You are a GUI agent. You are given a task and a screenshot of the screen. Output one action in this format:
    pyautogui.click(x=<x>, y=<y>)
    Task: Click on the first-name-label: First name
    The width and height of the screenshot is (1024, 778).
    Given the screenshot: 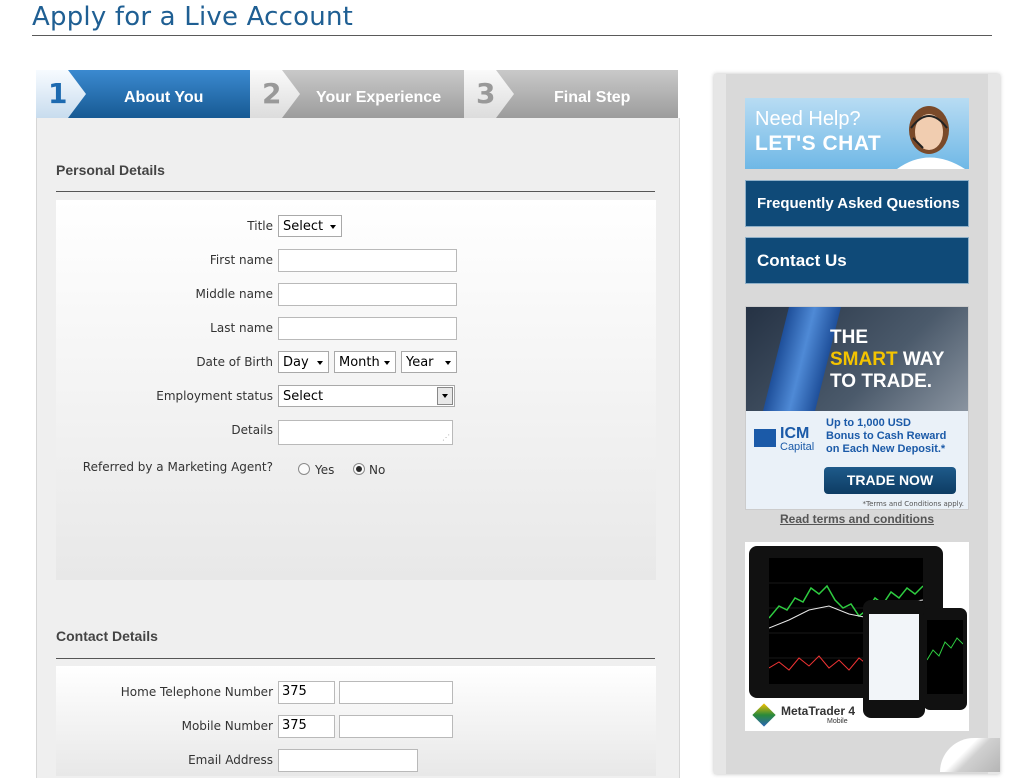 What is the action you would take?
    pyautogui.click(x=241, y=260)
    